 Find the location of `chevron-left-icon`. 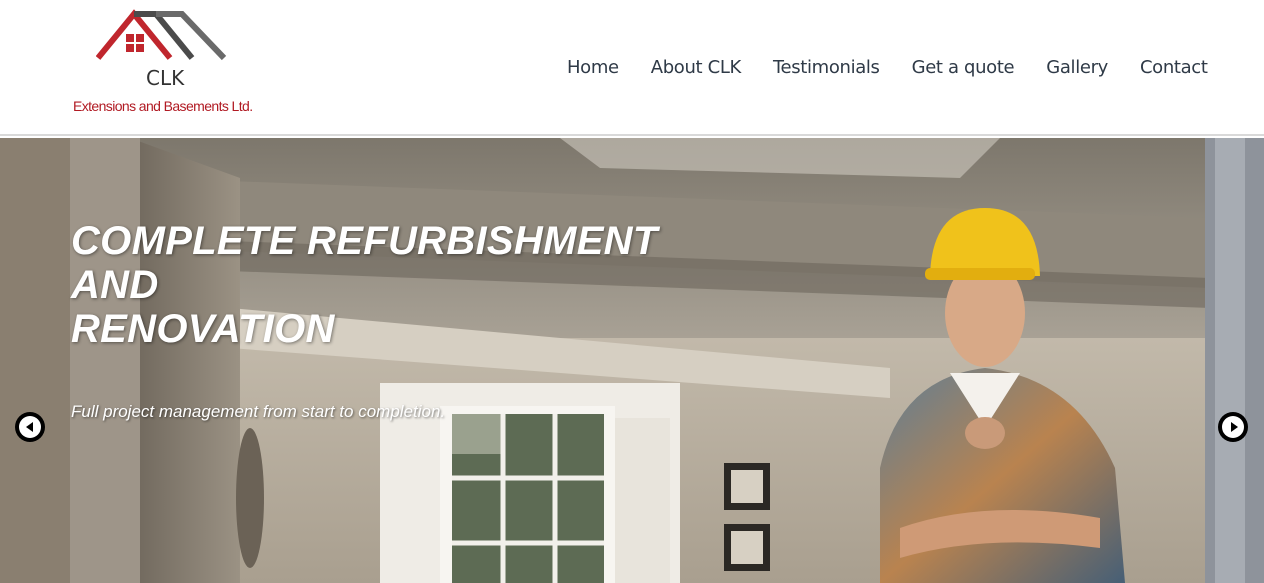

chevron-left-icon is located at coordinates (30, 427).